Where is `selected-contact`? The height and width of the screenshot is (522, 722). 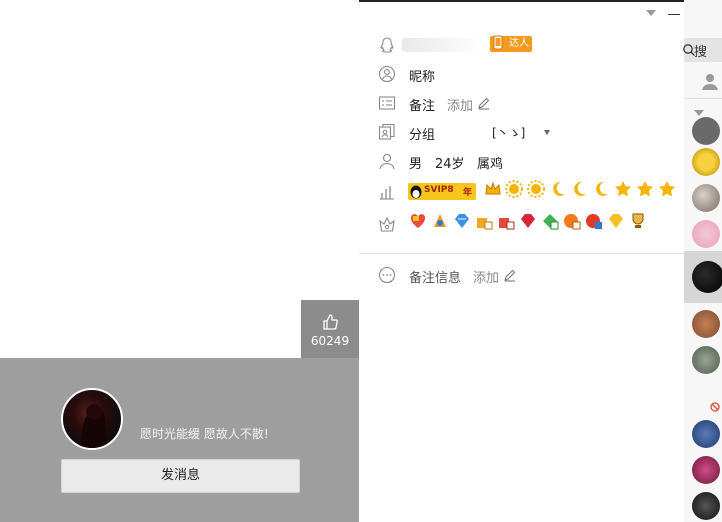
selected-contact is located at coordinates (703, 277).